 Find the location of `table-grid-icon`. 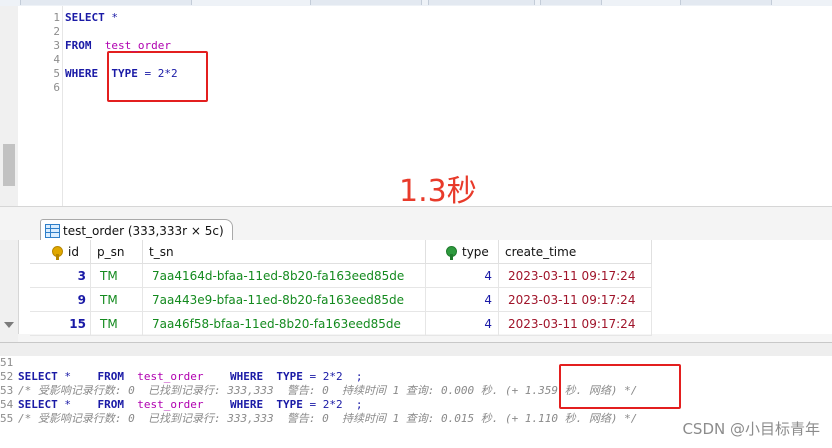

table-grid-icon is located at coordinates (52, 230).